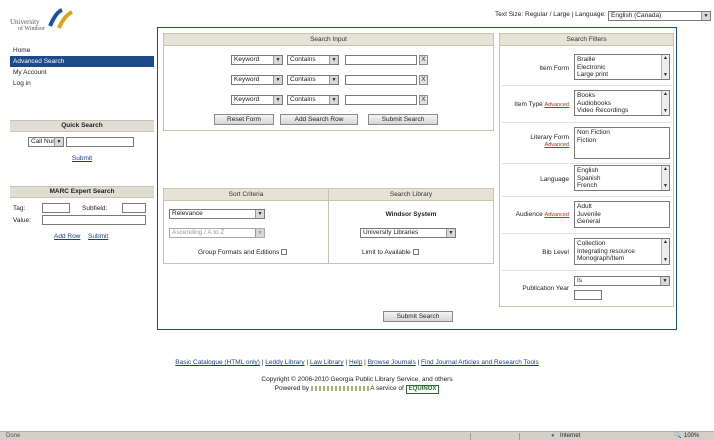 The height and width of the screenshot is (440, 714). Describe the element at coordinates (284, 252) in the screenshot. I see `group-formats-checkbox` at that location.